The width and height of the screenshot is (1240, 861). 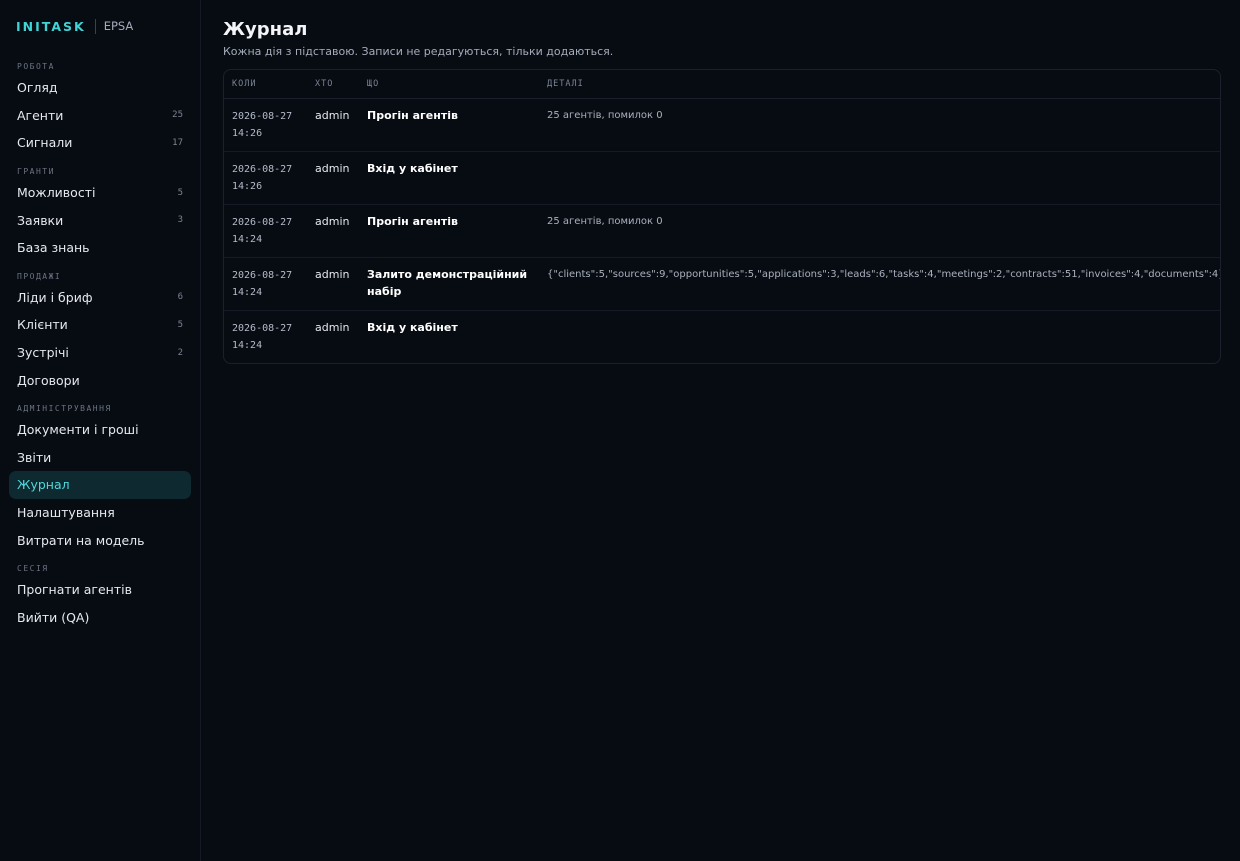 I want to click on sidebar-item-label: Заявки, so click(x=40, y=220).